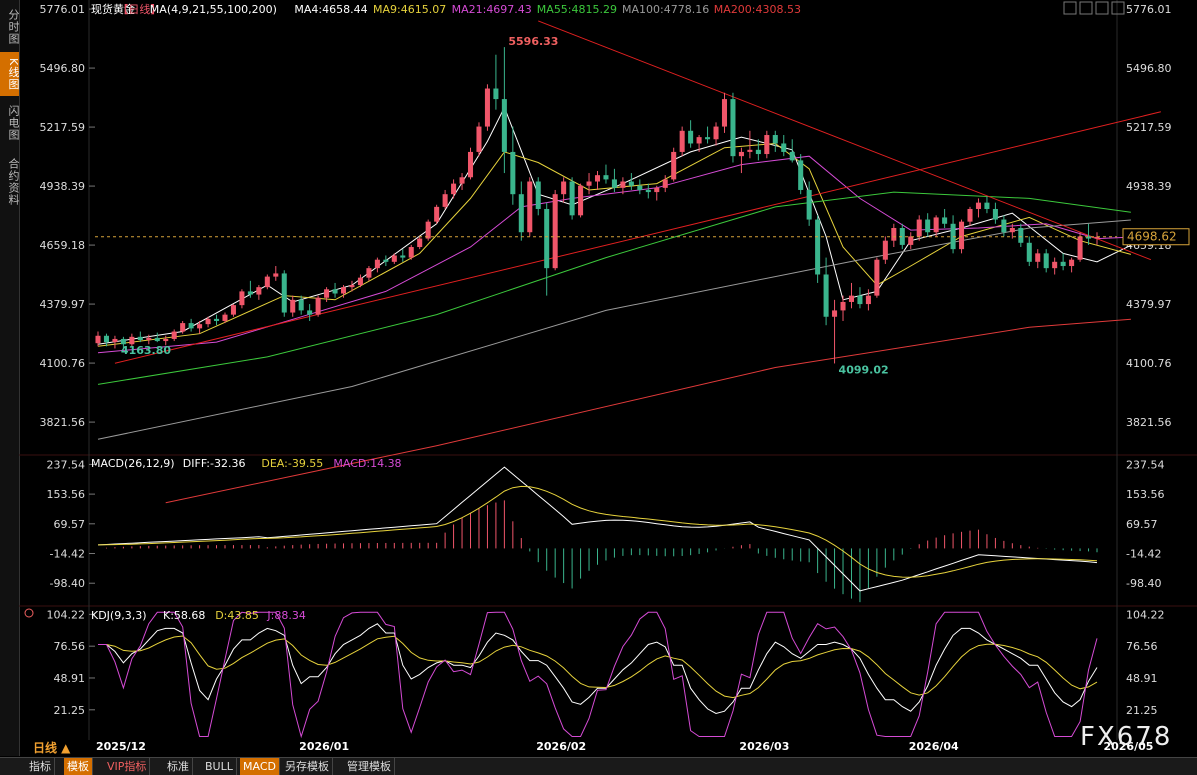 The width and height of the screenshot is (1197, 775). Describe the element at coordinates (10, 74) in the screenshot. I see `side-tab-1: K线图` at that location.